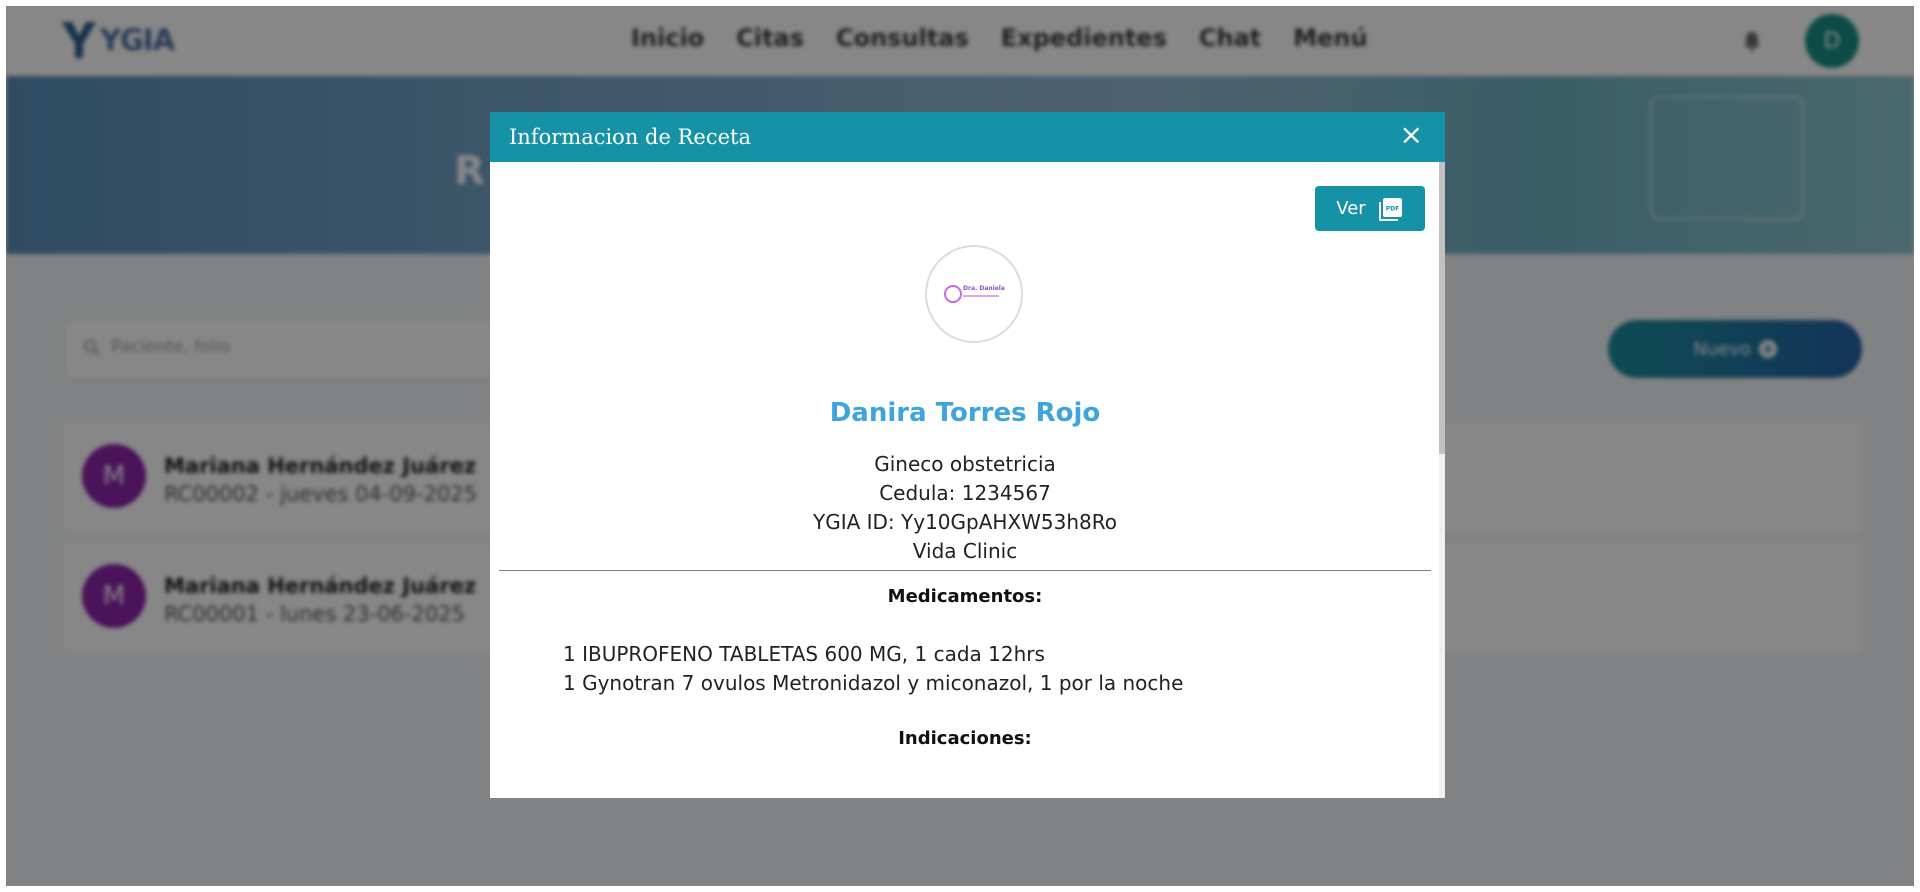 Image resolution: width=1920 pixels, height=892 pixels. What do you see at coordinates (1370, 208) in the screenshot?
I see `view-pdf-button: Ver PDF` at bounding box center [1370, 208].